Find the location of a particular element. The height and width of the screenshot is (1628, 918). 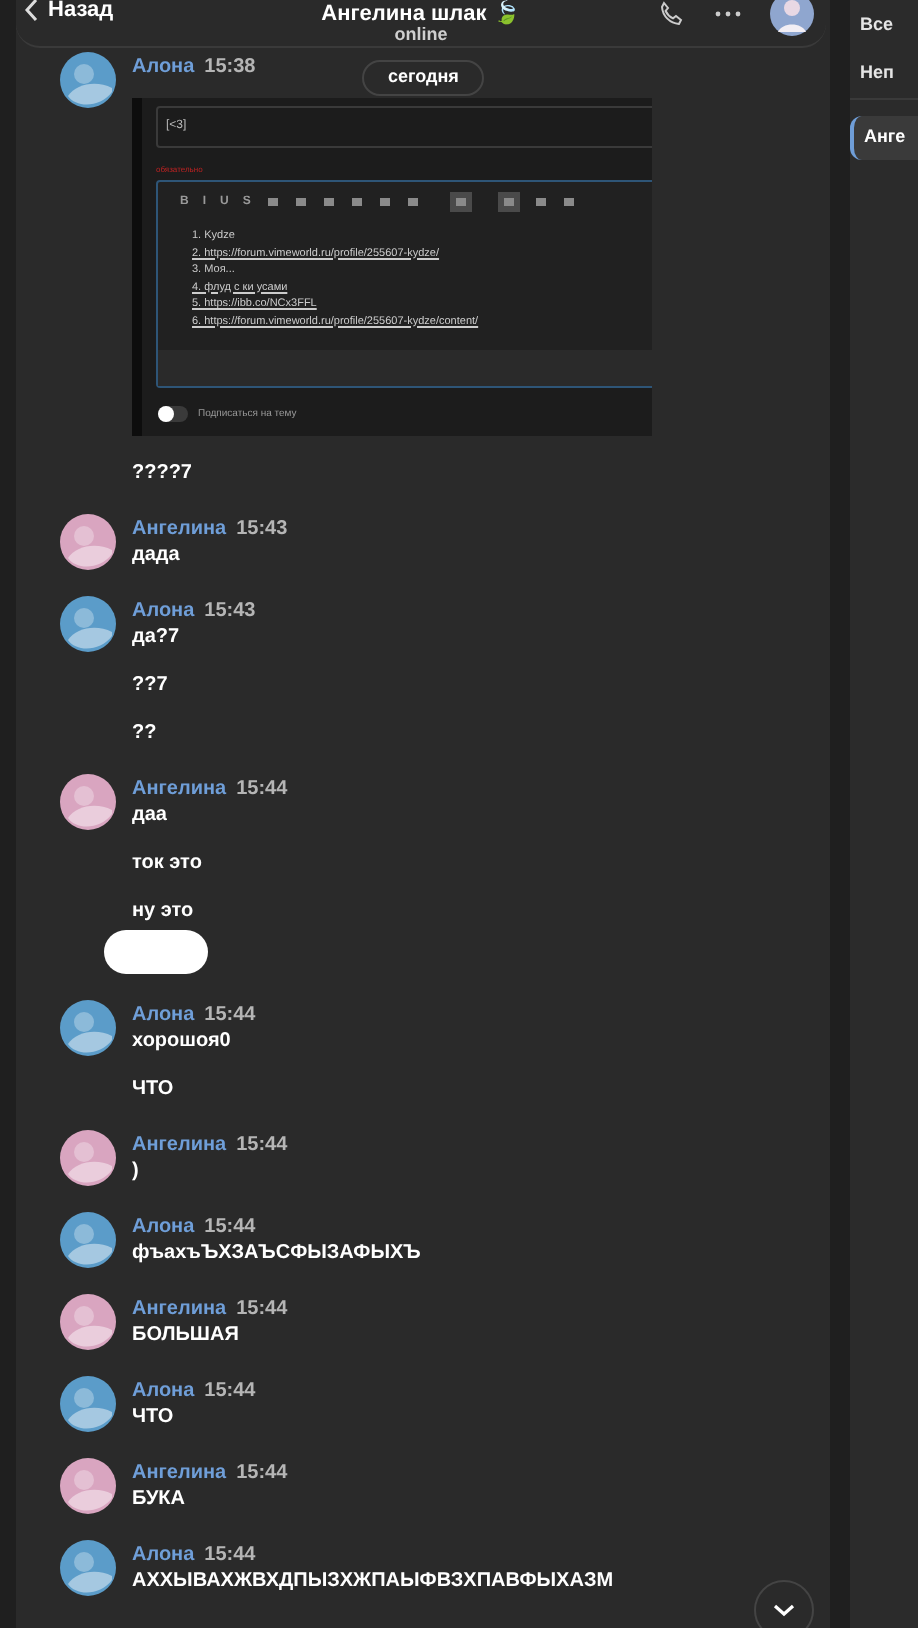

sidebar-tab: Неп is located at coordinates (884, 75).